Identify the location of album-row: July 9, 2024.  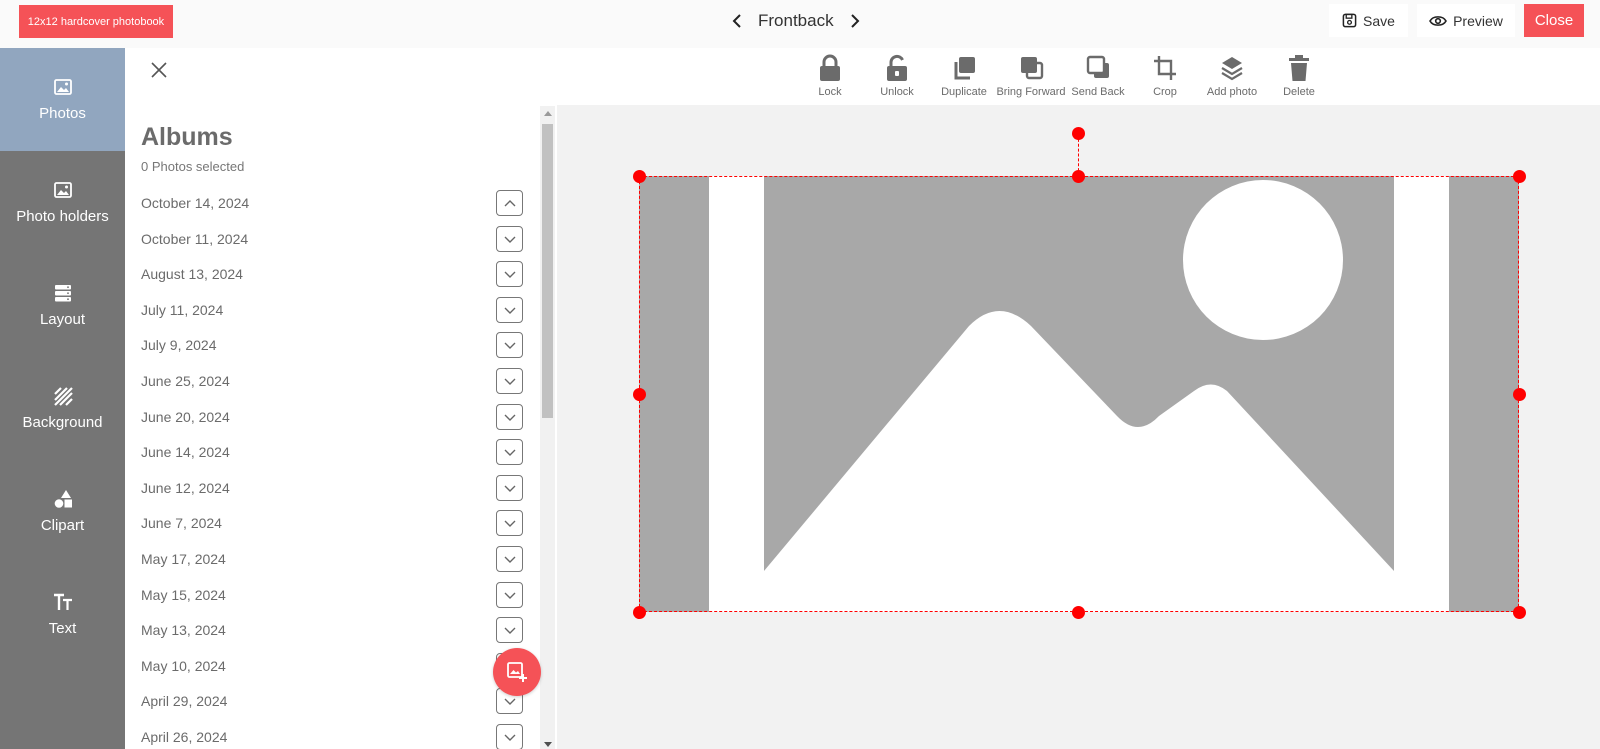
(332, 345).